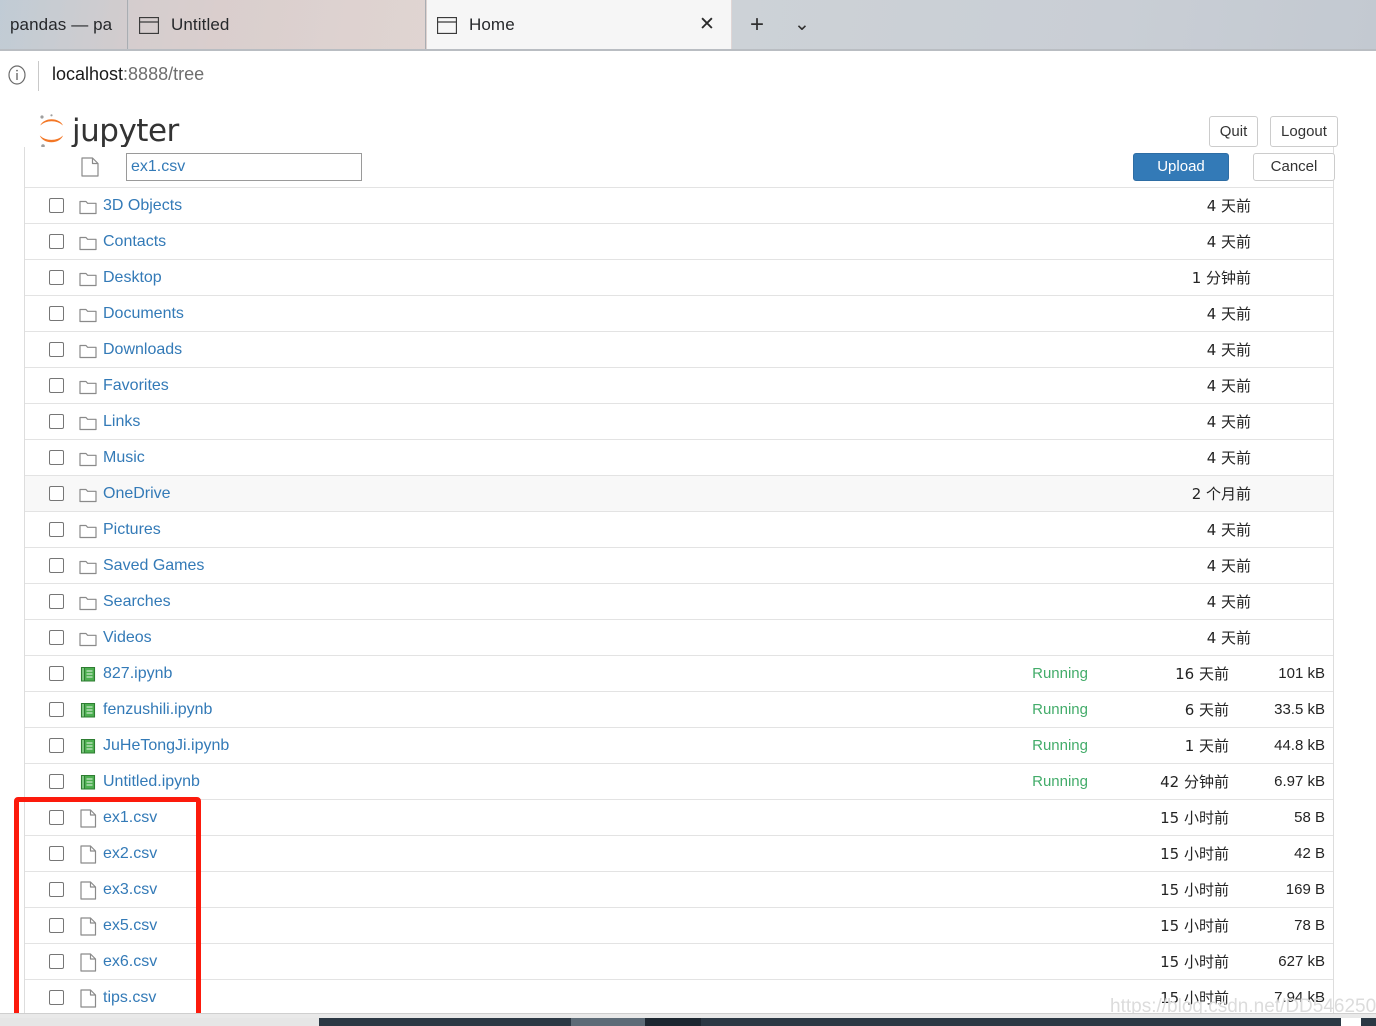  Describe the element at coordinates (137, 602) in the screenshot. I see `item-name-link: Searches` at that location.